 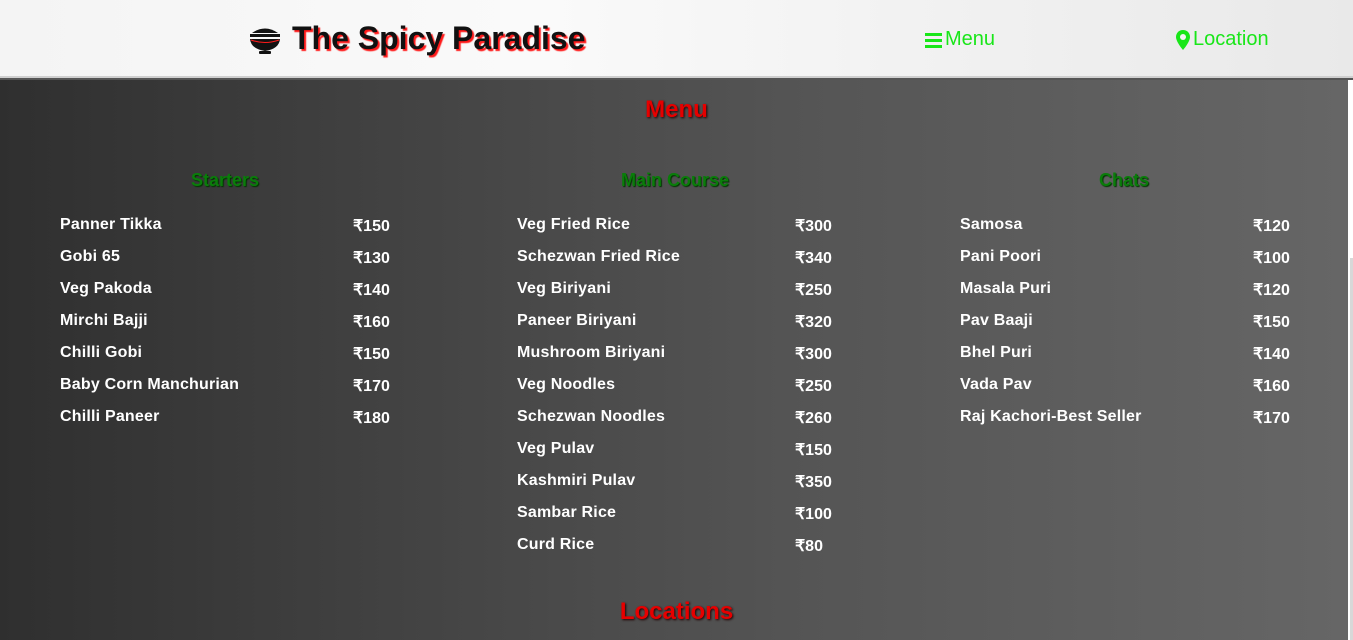 What do you see at coordinates (676, 109) in the screenshot?
I see `menu-heading: Menu` at bounding box center [676, 109].